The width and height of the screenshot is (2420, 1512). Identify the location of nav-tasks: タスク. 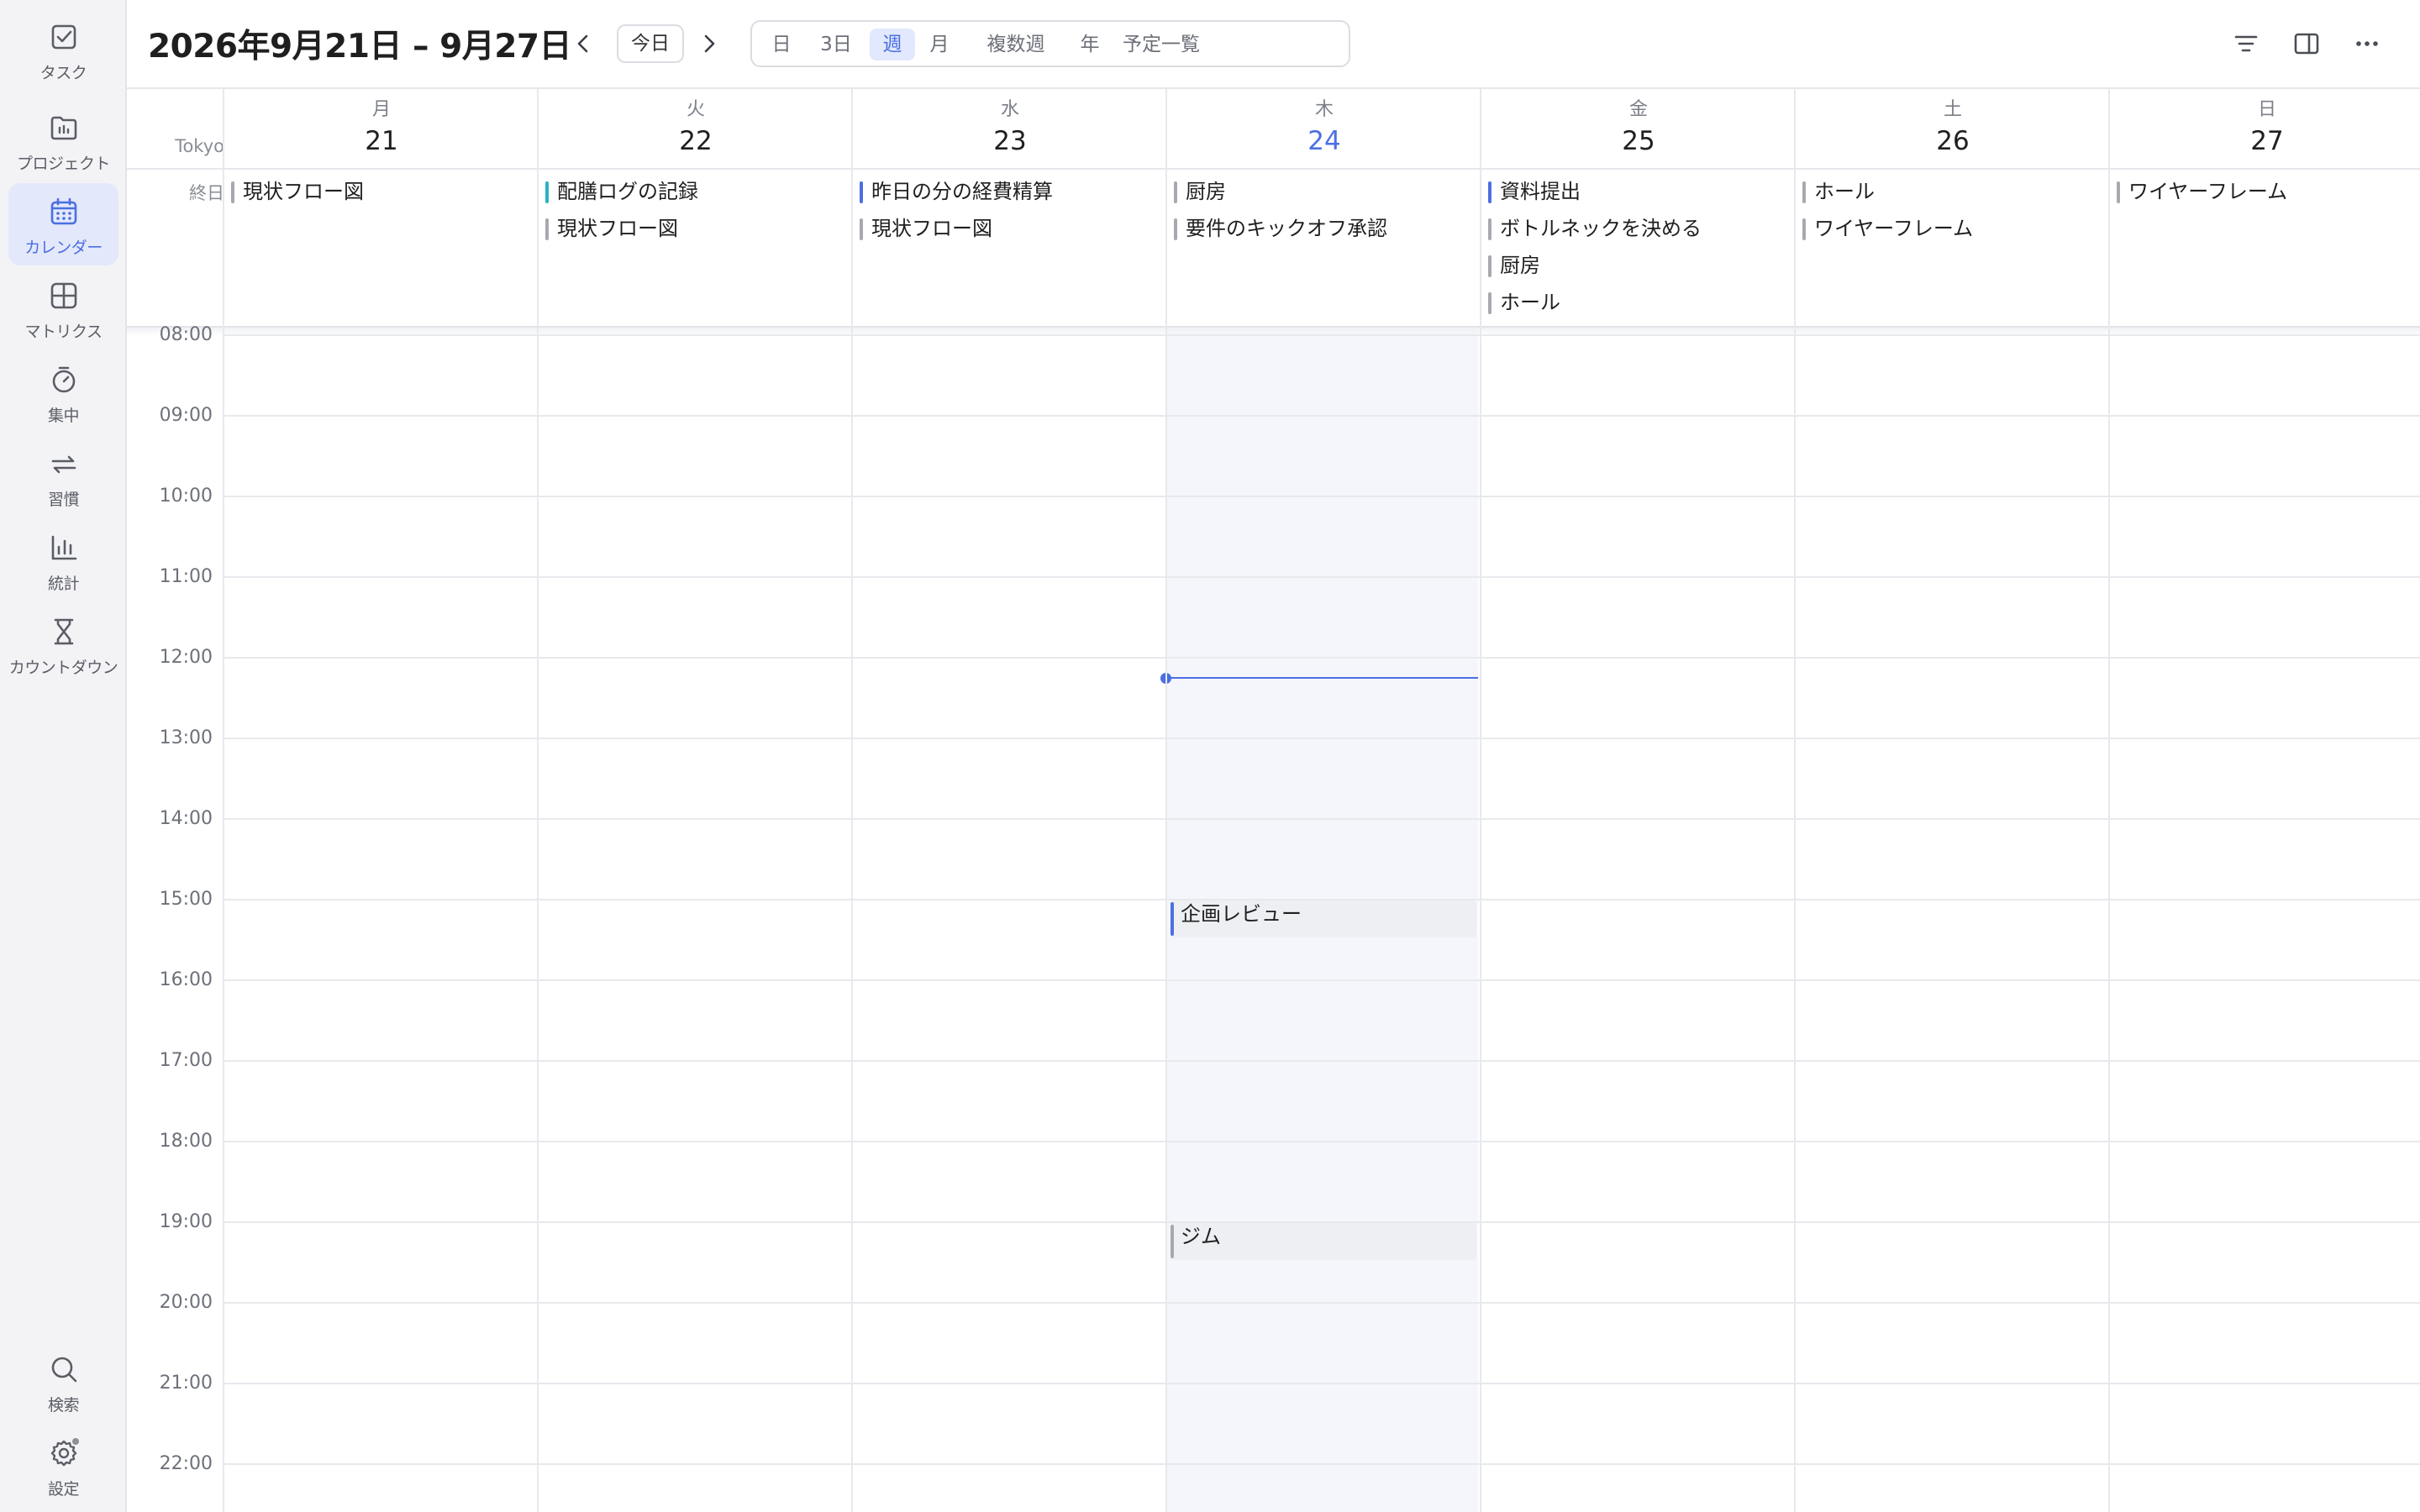
(63, 49).